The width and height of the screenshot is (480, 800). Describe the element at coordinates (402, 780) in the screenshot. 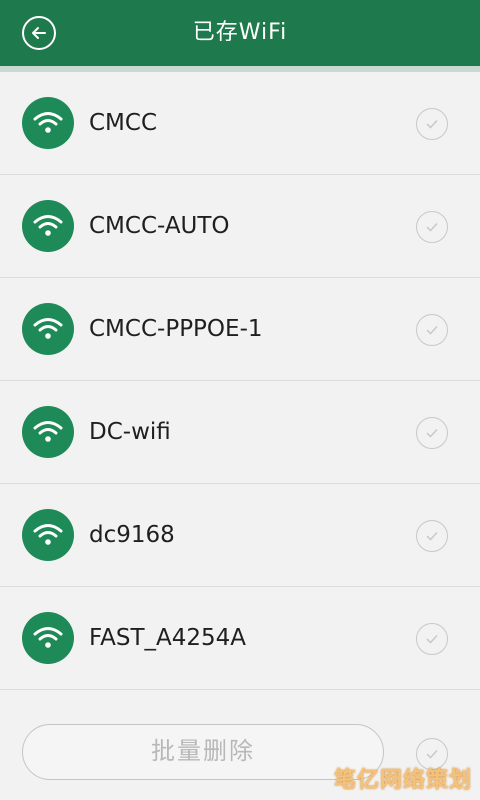

I see `watermark: 笔亿网络策划` at that location.